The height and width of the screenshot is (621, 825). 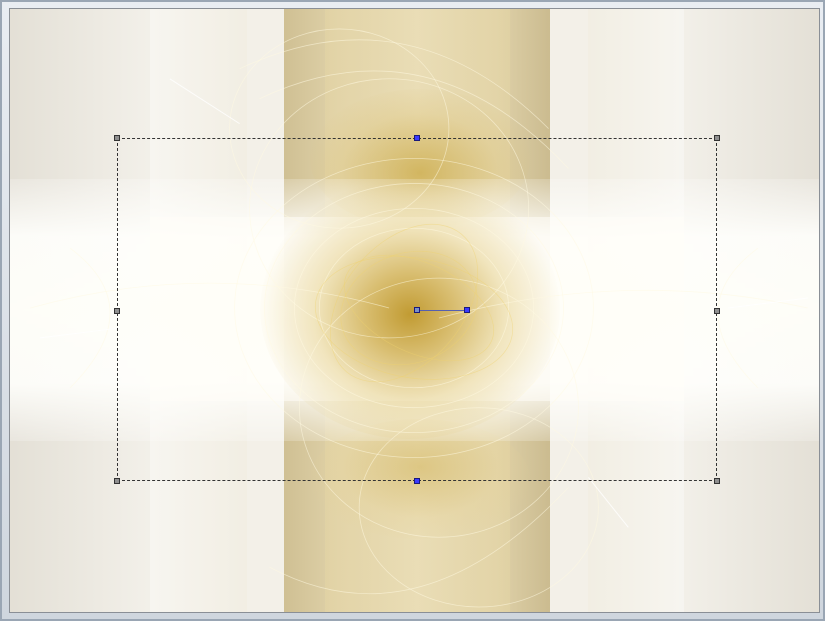 I want to click on handle-top-left, so click(x=117, y=138).